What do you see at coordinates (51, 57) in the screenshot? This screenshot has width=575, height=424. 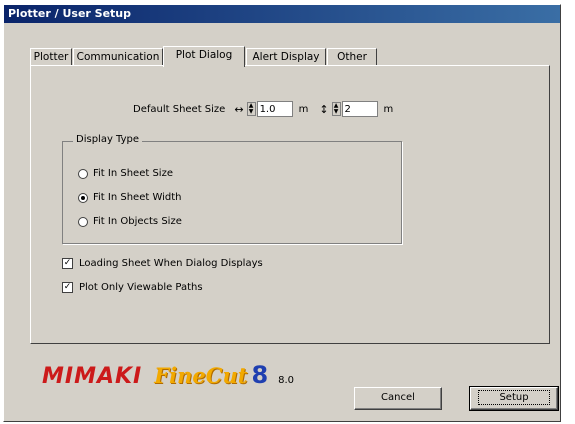 I see `tab-plotter: Plotter` at bounding box center [51, 57].